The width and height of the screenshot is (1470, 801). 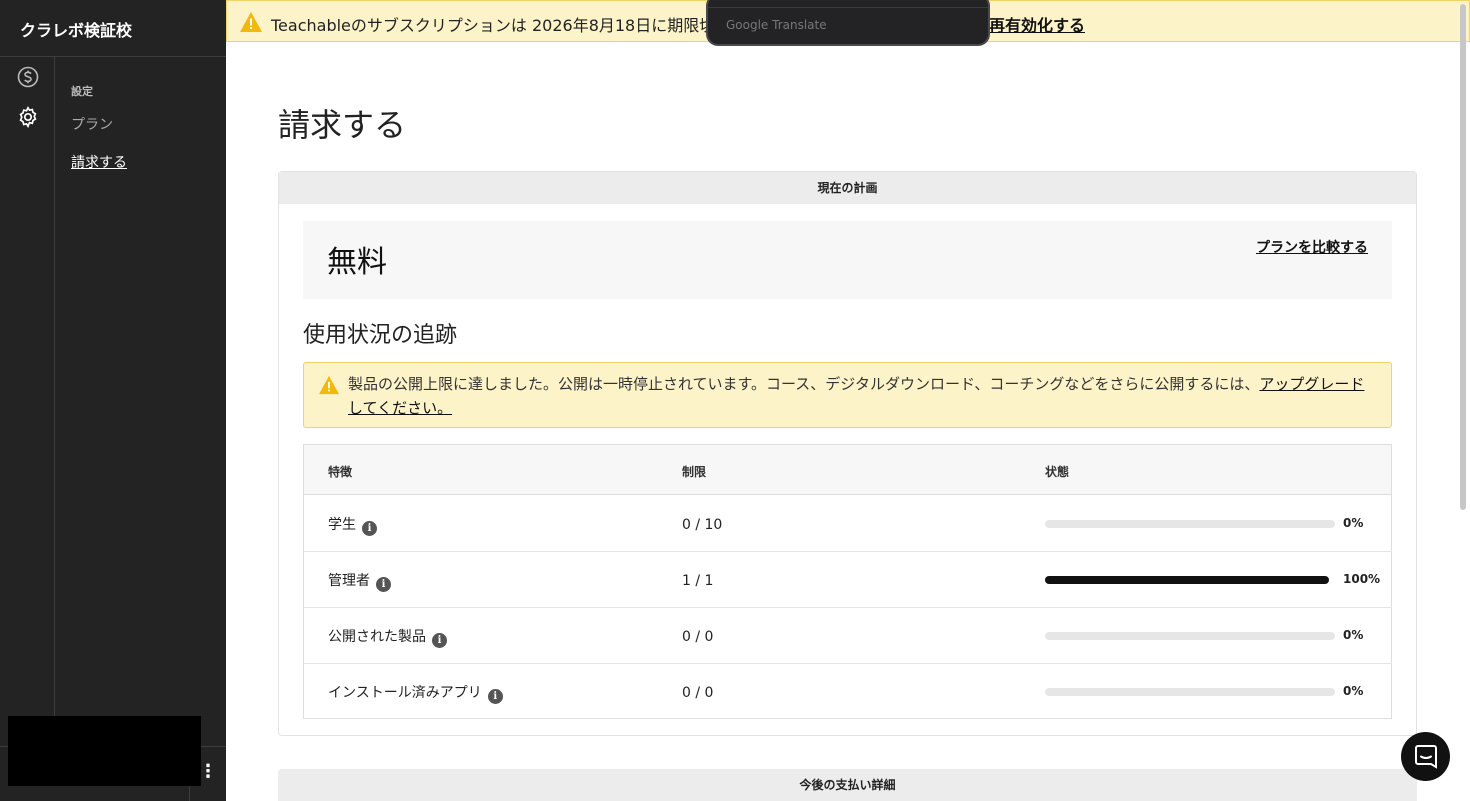 I want to click on account-profile, so click(x=104, y=751).